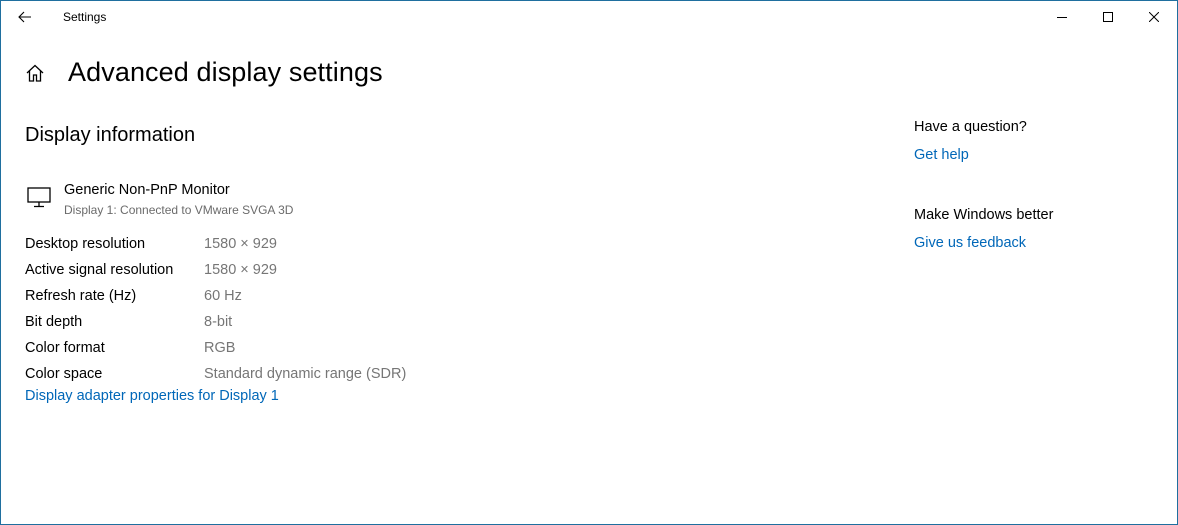 Image resolution: width=1178 pixels, height=525 pixels. What do you see at coordinates (39, 197) in the screenshot?
I see `monitor-icon` at bounding box center [39, 197].